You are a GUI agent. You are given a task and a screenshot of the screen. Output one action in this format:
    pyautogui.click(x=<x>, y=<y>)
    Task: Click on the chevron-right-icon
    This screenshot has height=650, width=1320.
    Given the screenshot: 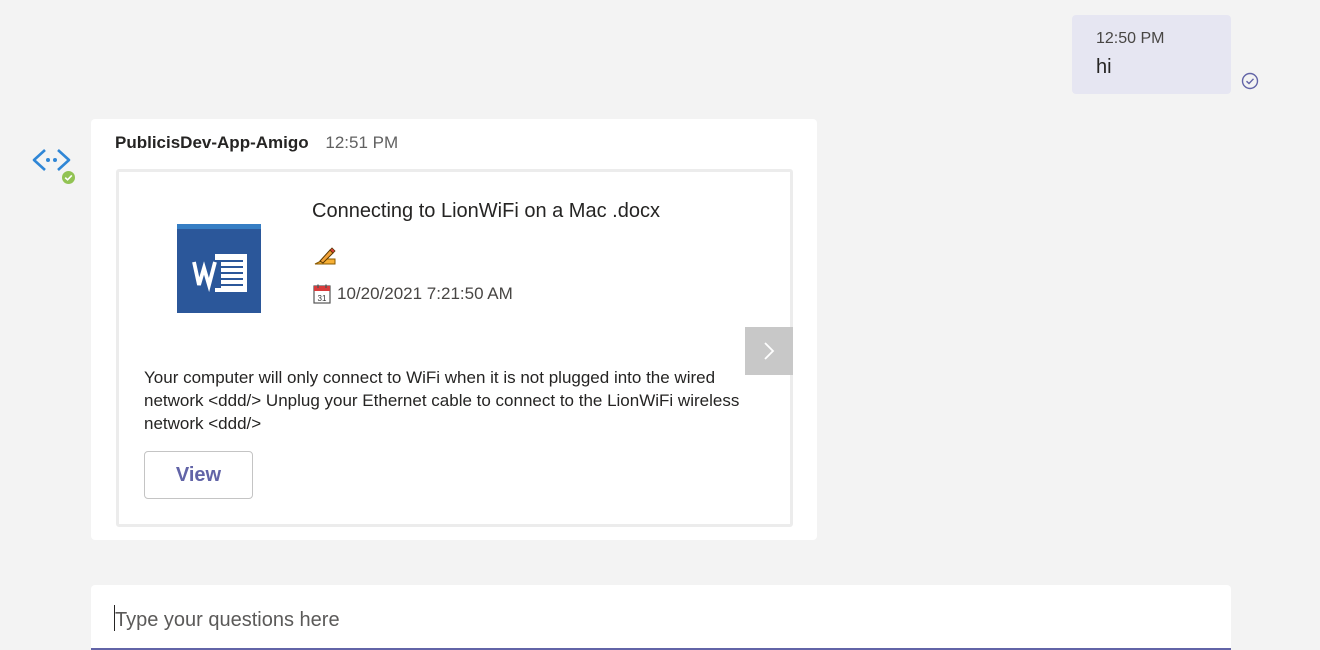 What is the action you would take?
    pyautogui.click(x=769, y=351)
    